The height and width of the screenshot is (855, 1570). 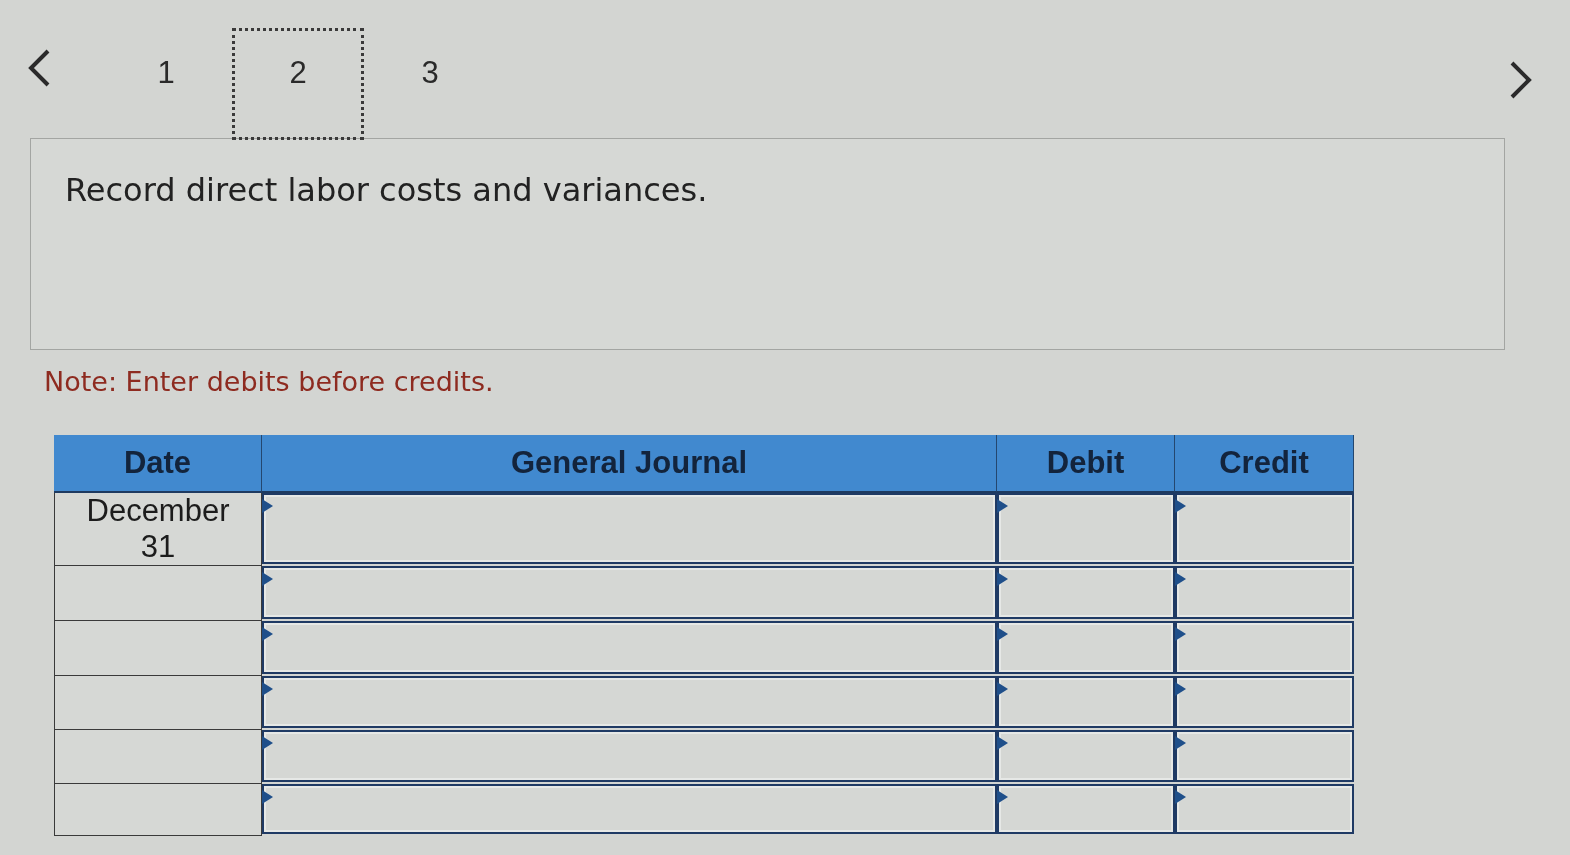 What do you see at coordinates (430, 84) in the screenshot?
I see `page-button: 3` at bounding box center [430, 84].